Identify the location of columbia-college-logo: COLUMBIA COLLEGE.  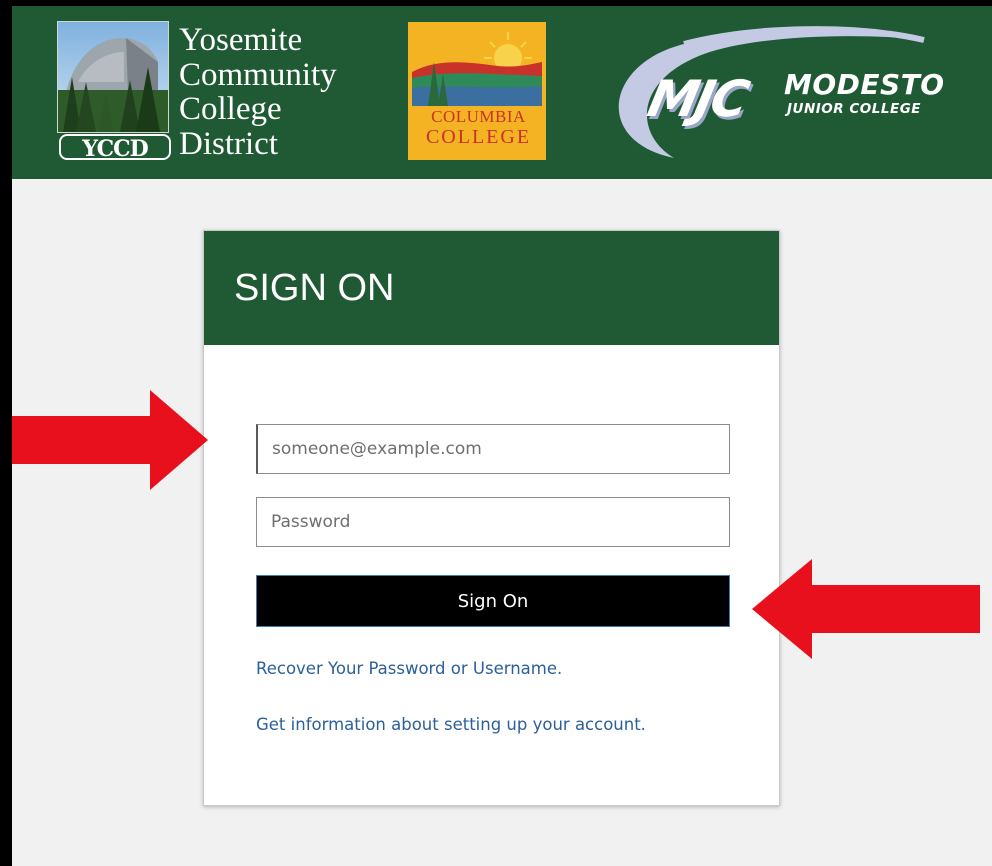
(477, 91).